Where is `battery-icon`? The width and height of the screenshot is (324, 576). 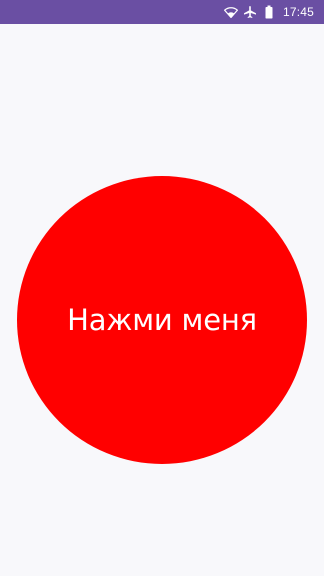
battery-icon is located at coordinates (269, 12).